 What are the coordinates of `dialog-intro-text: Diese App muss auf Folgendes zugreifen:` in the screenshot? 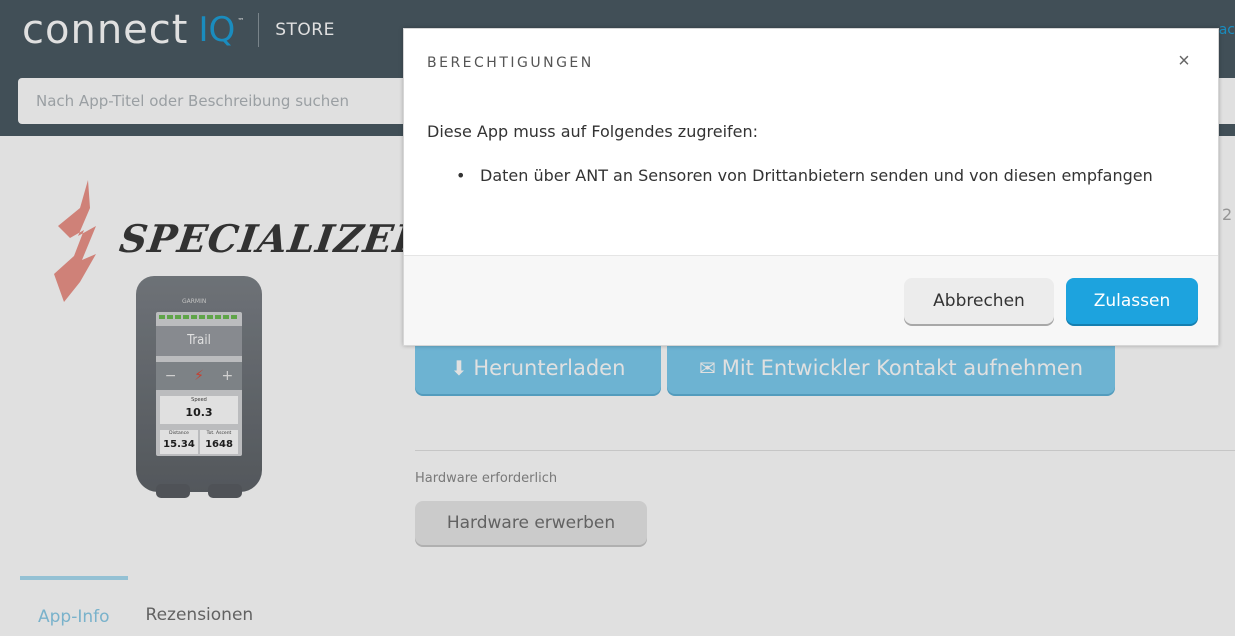 It's located at (593, 131).